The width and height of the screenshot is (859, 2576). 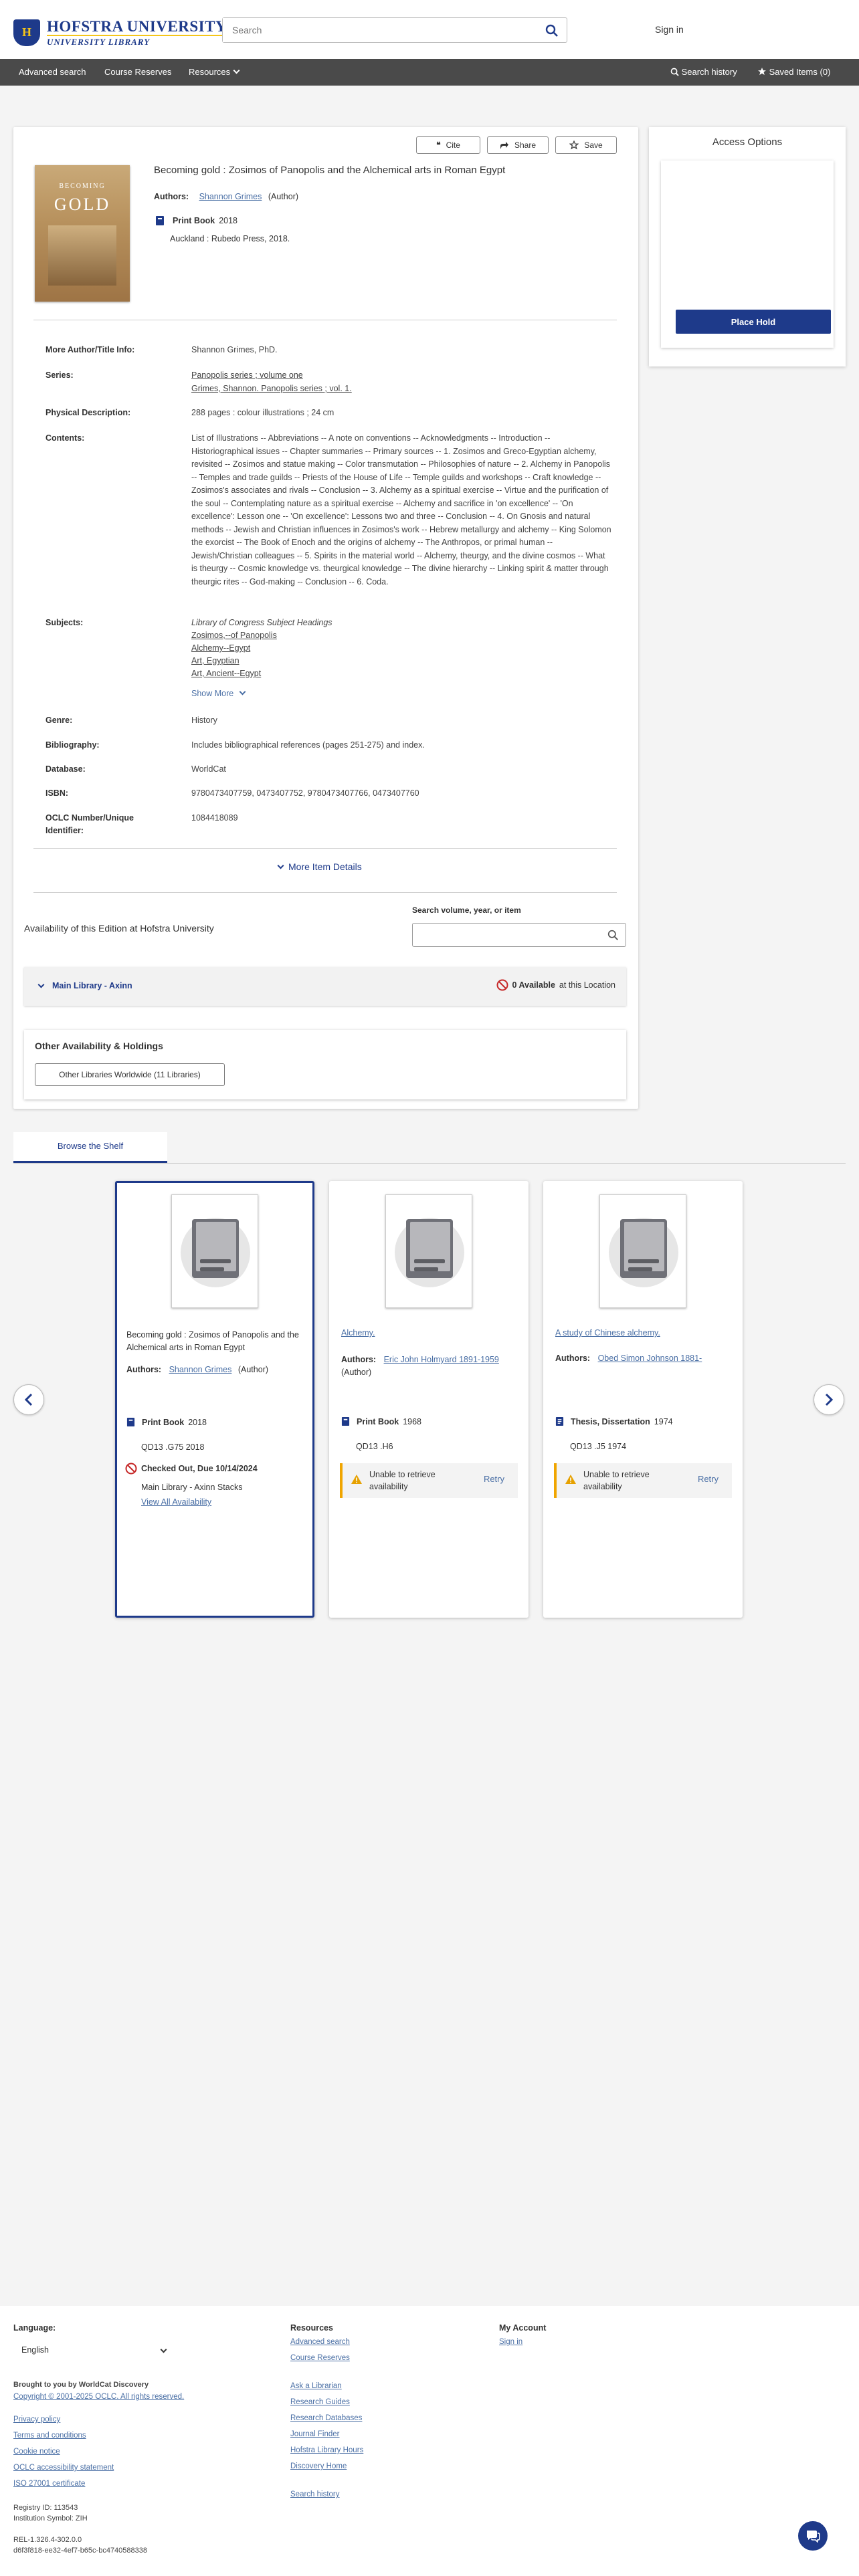 What do you see at coordinates (519, 935) in the screenshot?
I see `volume-search-field` at bounding box center [519, 935].